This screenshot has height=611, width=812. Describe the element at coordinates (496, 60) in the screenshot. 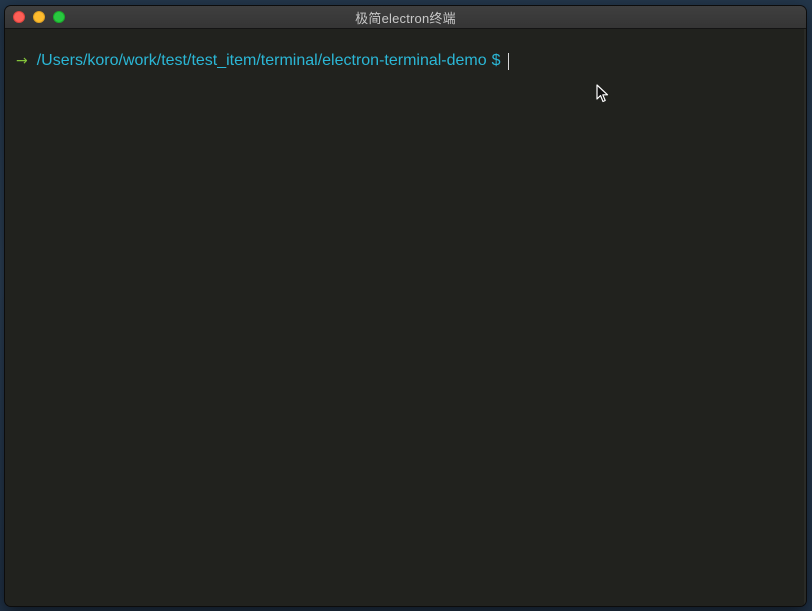

I see `prompt-char: $` at that location.